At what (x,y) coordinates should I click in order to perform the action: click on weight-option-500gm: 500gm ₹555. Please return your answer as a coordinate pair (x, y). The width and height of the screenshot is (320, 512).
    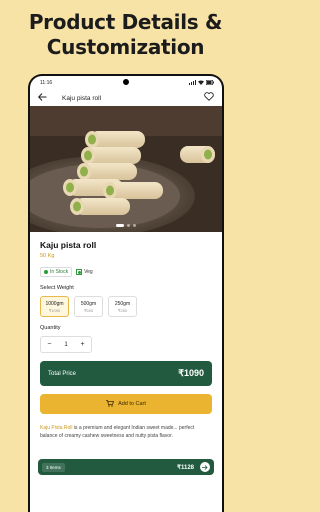
    Looking at the image, I should click on (88, 306).